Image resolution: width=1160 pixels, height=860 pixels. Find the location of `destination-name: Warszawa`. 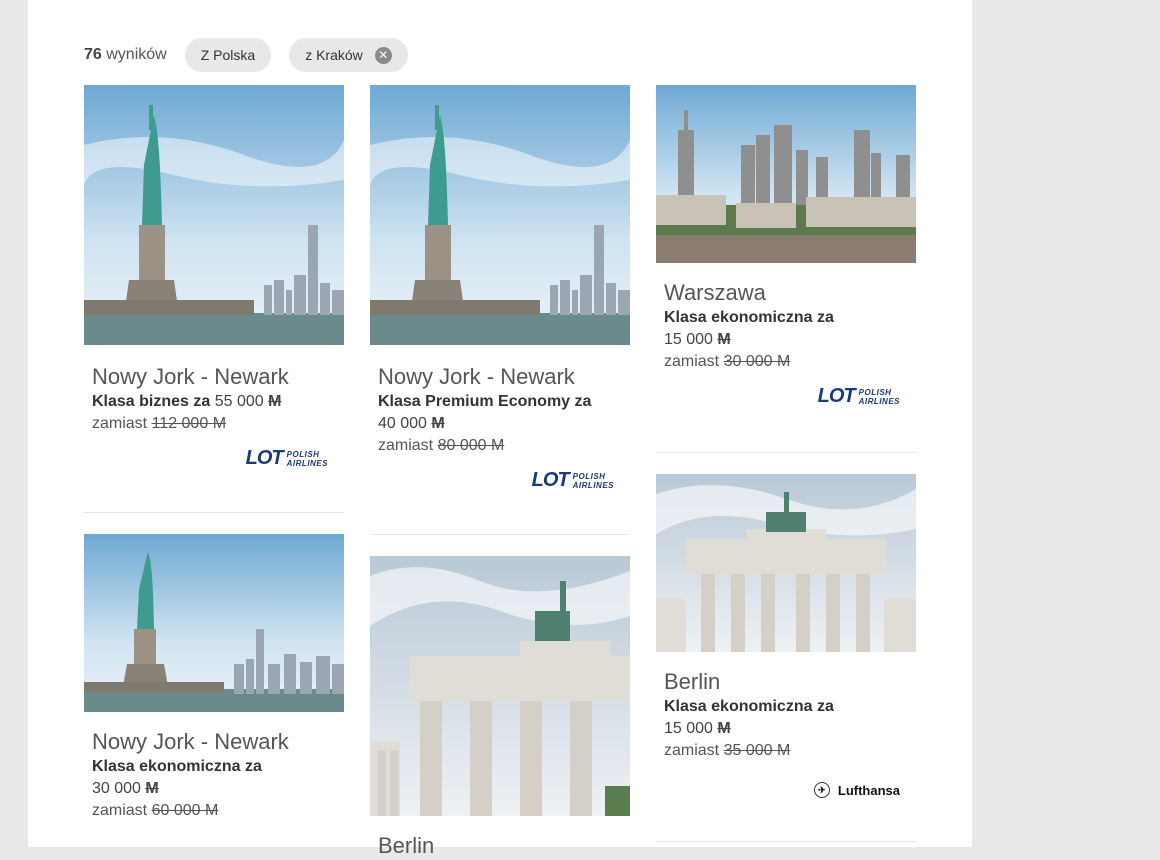

destination-name: Warszawa is located at coordinates (715, 292).